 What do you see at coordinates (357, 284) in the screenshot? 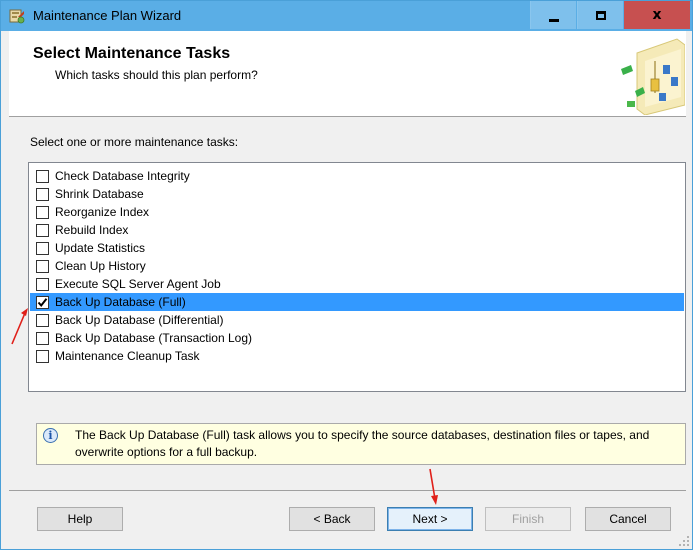
I see `task-execute-sql-server-agent-job: Execute SQL Server Agent Job` at bounding box center [357, 284].